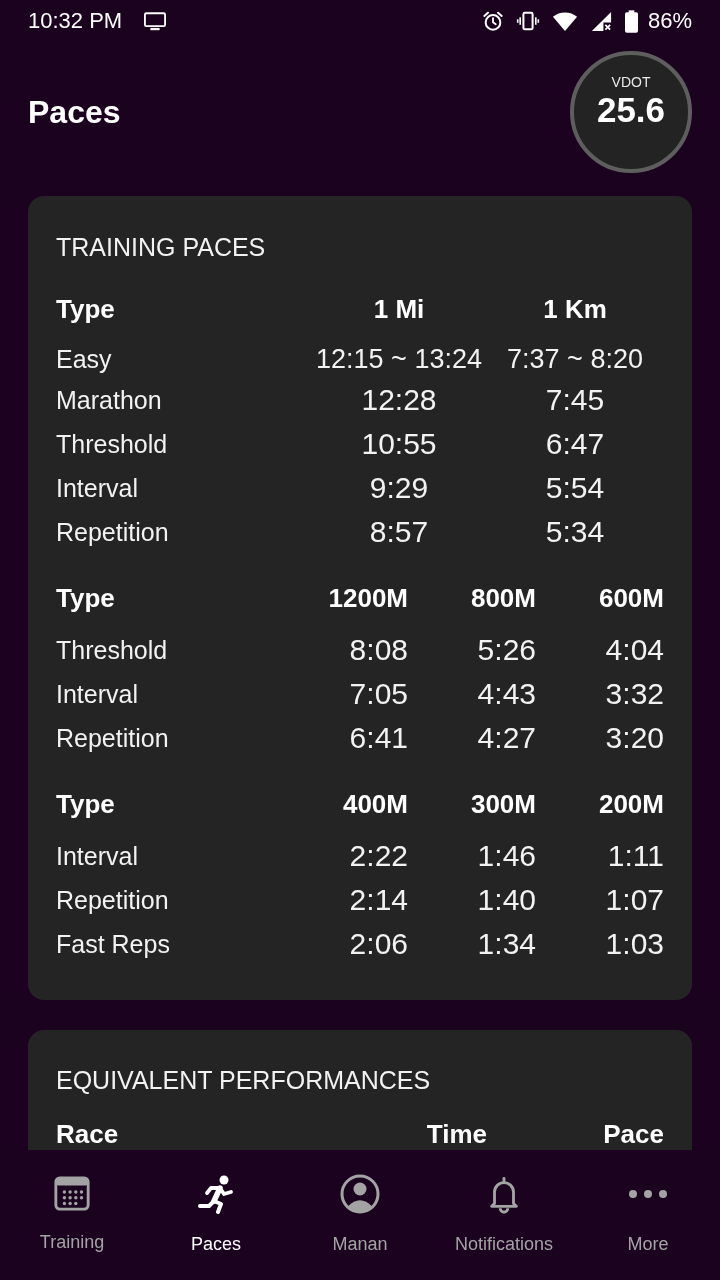 The image size is (720, 1280). What do you see at coordinates (492, 21) in the screenshot?
I see `alarm-clock-icon` at bounding box center [492, 21].